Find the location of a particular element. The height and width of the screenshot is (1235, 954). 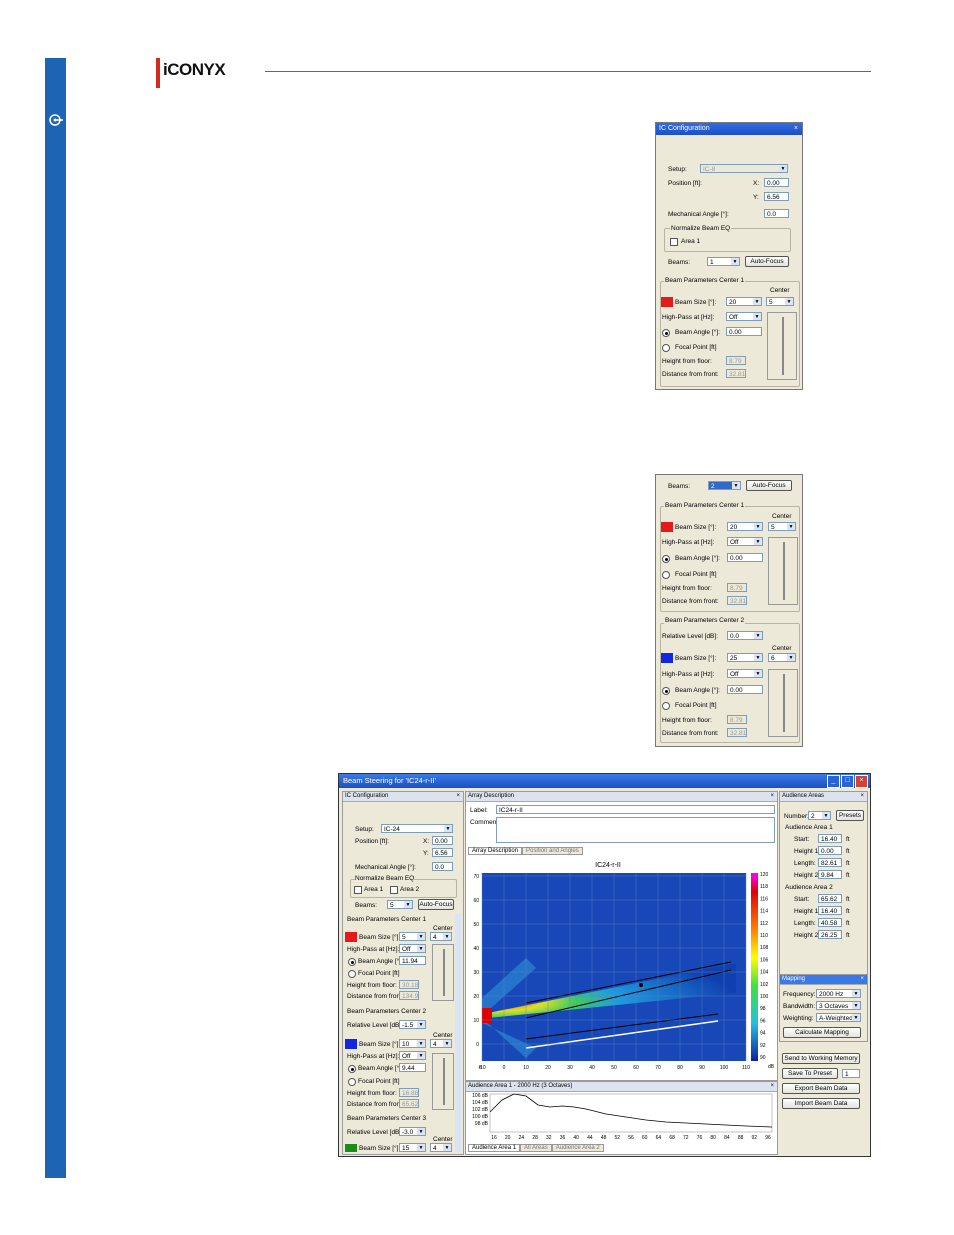

center-select: 6 is located at coordinates (782, 657).